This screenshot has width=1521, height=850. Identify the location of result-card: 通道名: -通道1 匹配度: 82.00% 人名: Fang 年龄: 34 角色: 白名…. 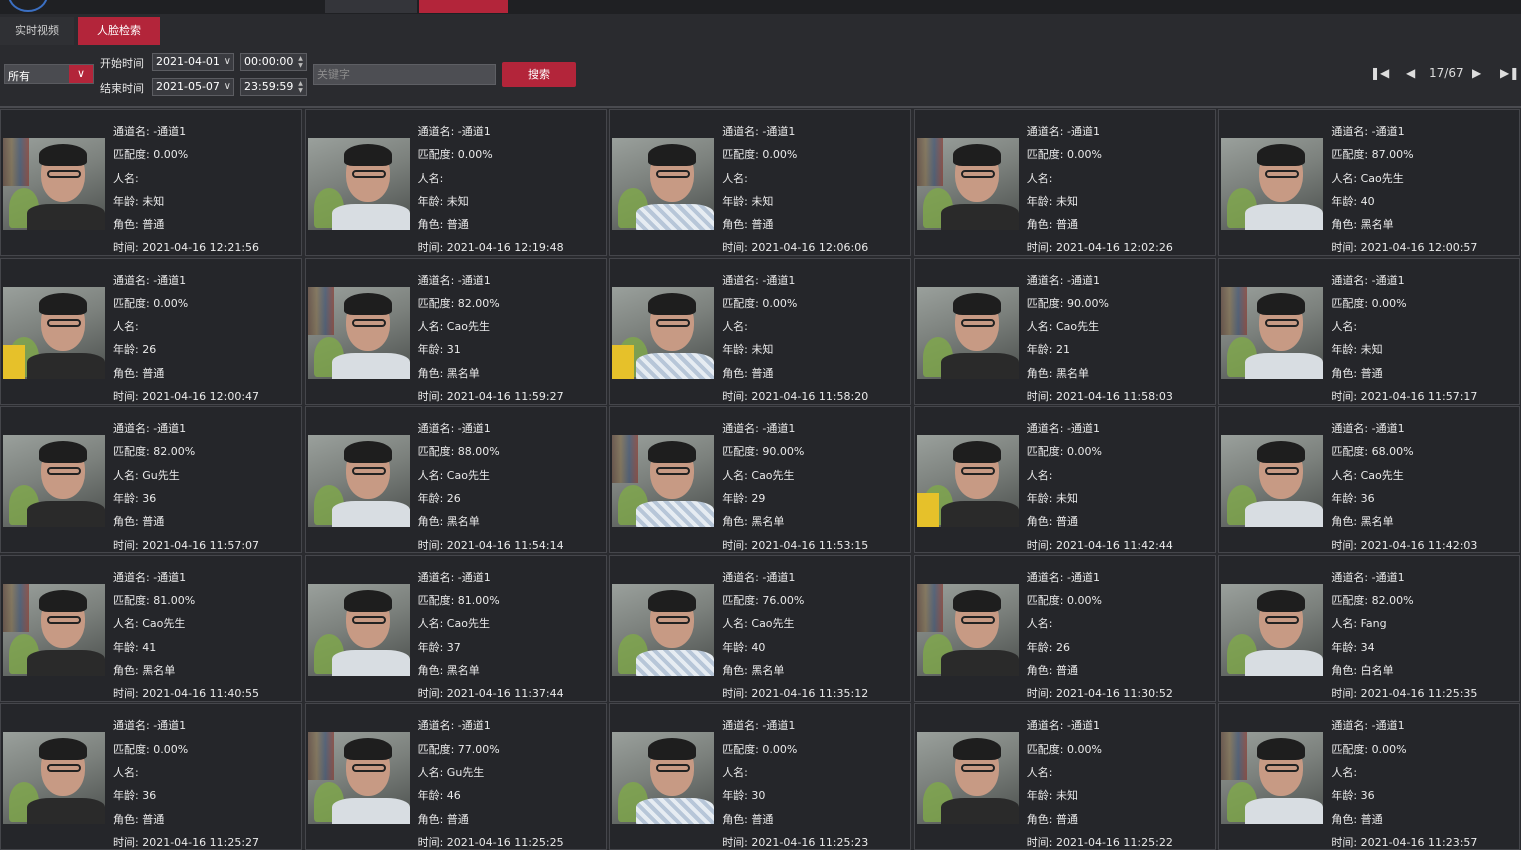
(1369, 628).